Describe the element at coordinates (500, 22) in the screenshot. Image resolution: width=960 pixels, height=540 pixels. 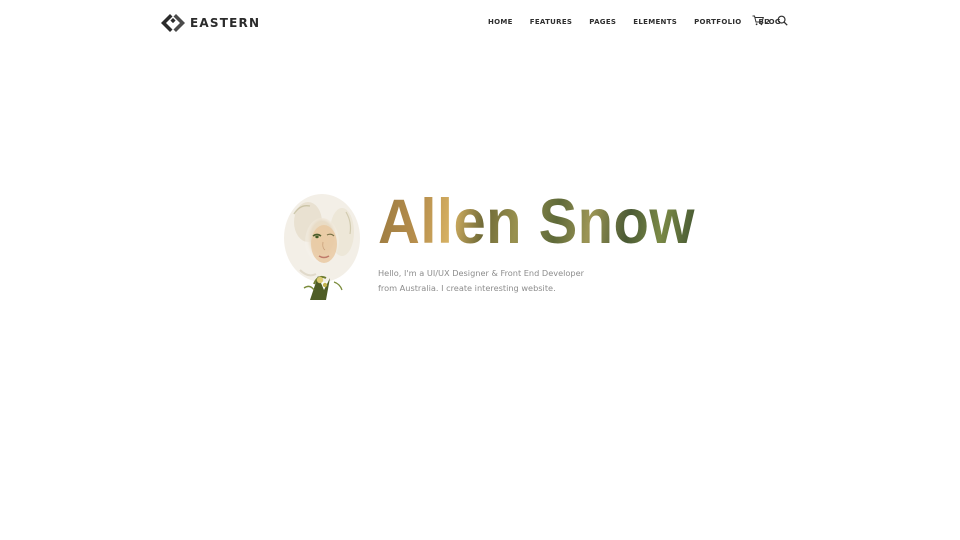
I see `nav-item-home: HOME` at that location.